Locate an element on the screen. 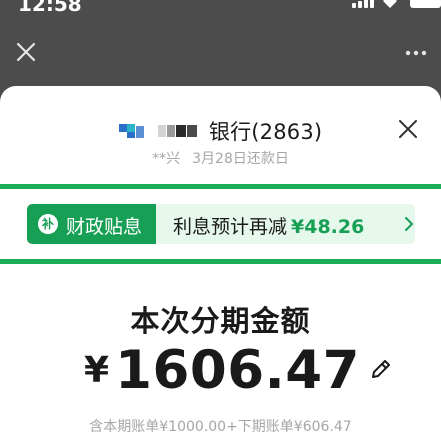 This screenshot has width=441, height=448. status-time: 12:58 is located at coordinates (50, 8).